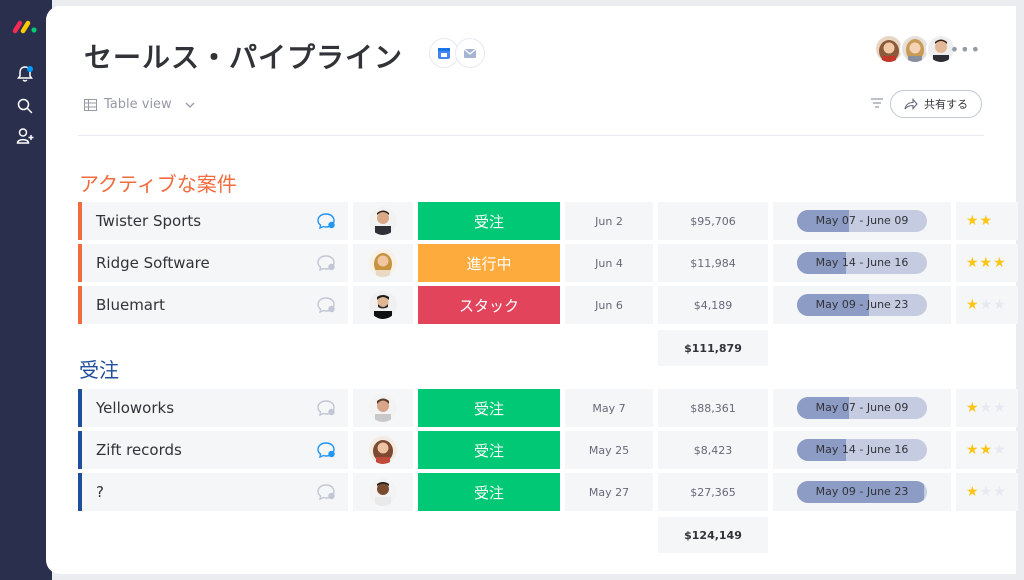  What do you see at coordinates (713, 221) in the screenshot?
I see `deal-value-cell: $95,706` at bounding box center [713, 221].